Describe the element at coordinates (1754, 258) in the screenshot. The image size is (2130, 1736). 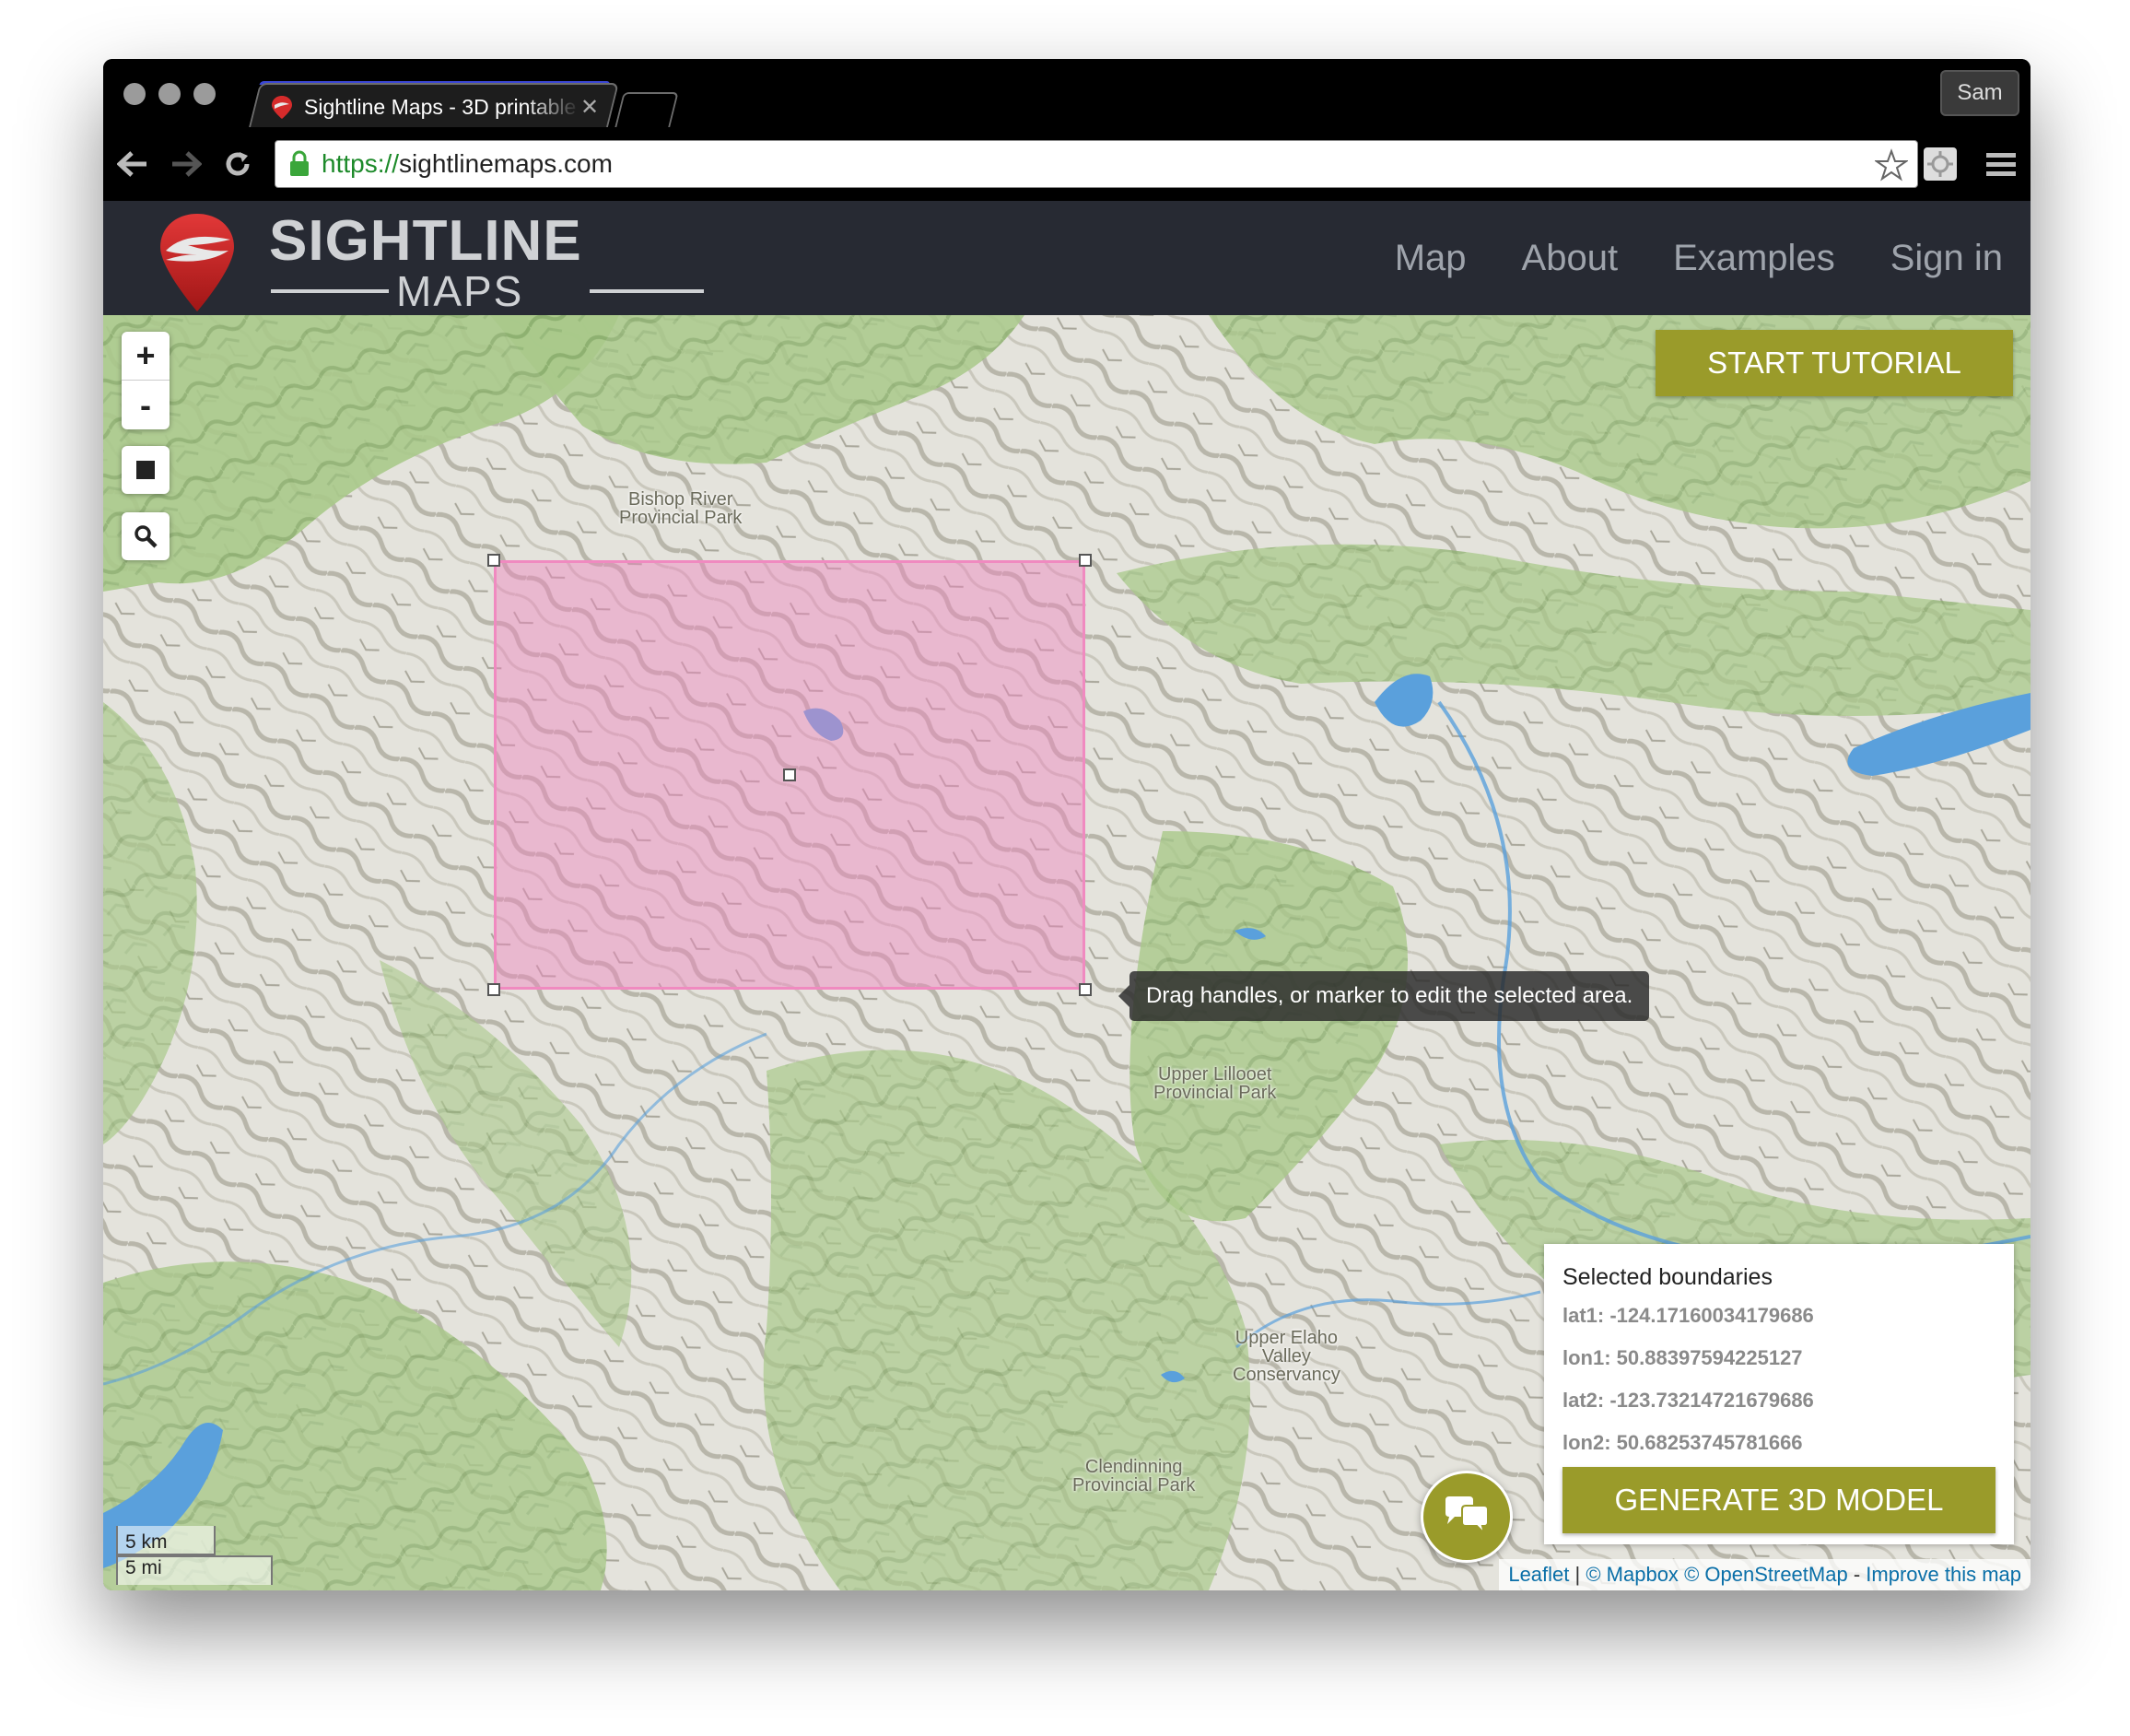
I see `nav-examples: Examples` at that location.